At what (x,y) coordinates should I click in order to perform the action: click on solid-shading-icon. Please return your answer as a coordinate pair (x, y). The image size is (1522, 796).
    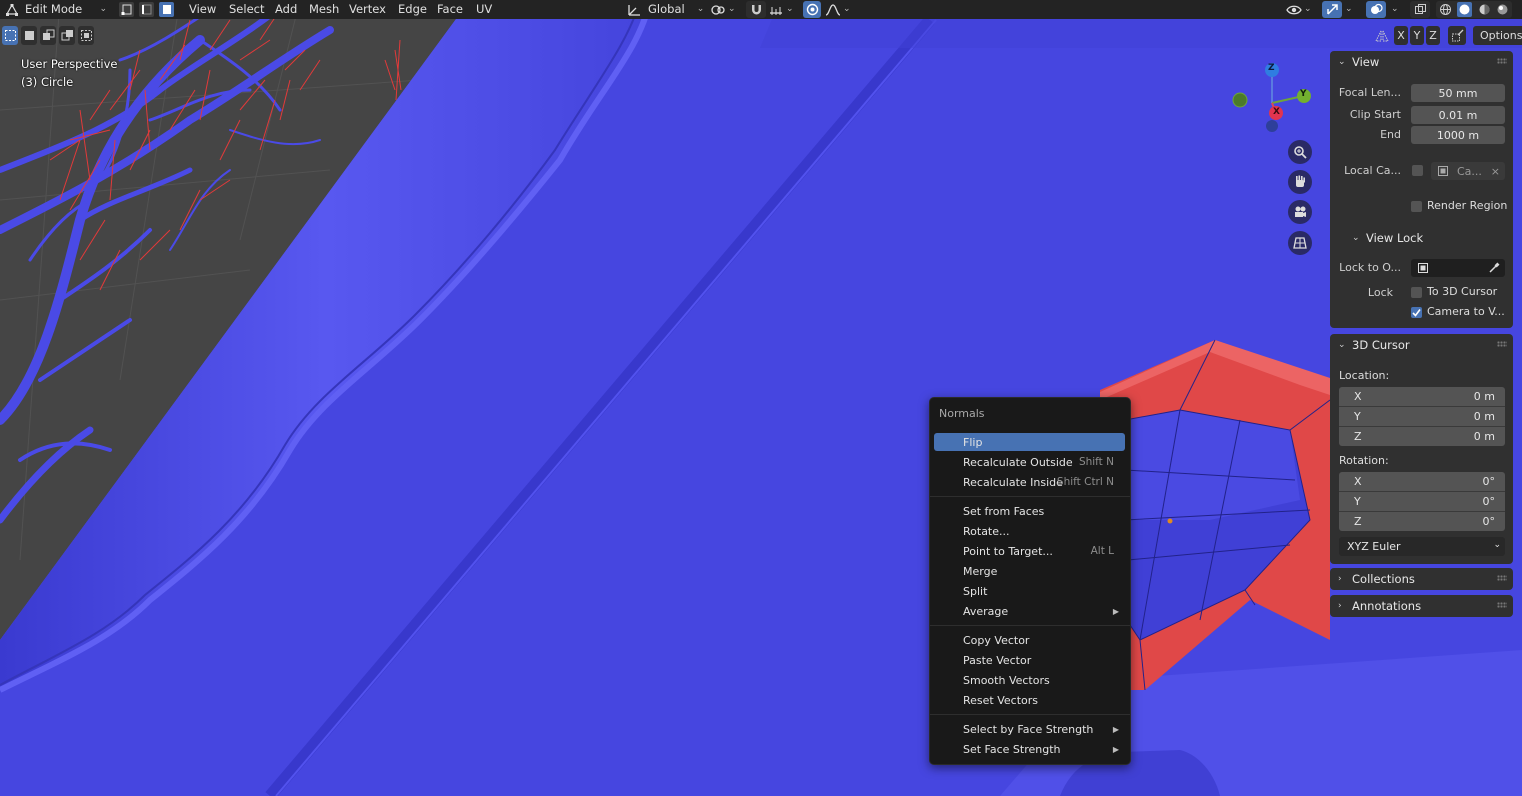
    Looking at the image, I should click on (1465, 9).